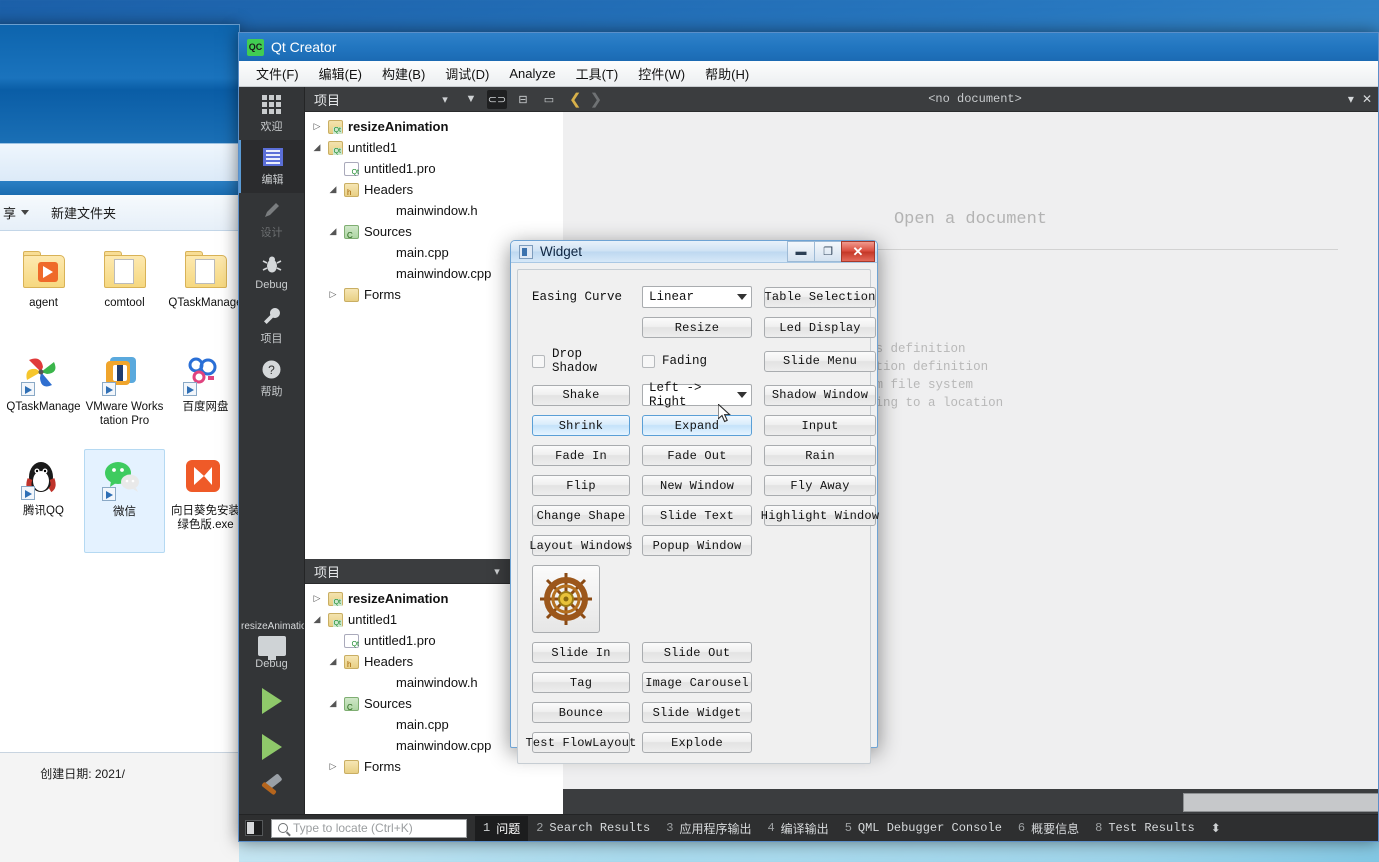  I want to click on menu-item-6: 控件(W), so click(661, 73).